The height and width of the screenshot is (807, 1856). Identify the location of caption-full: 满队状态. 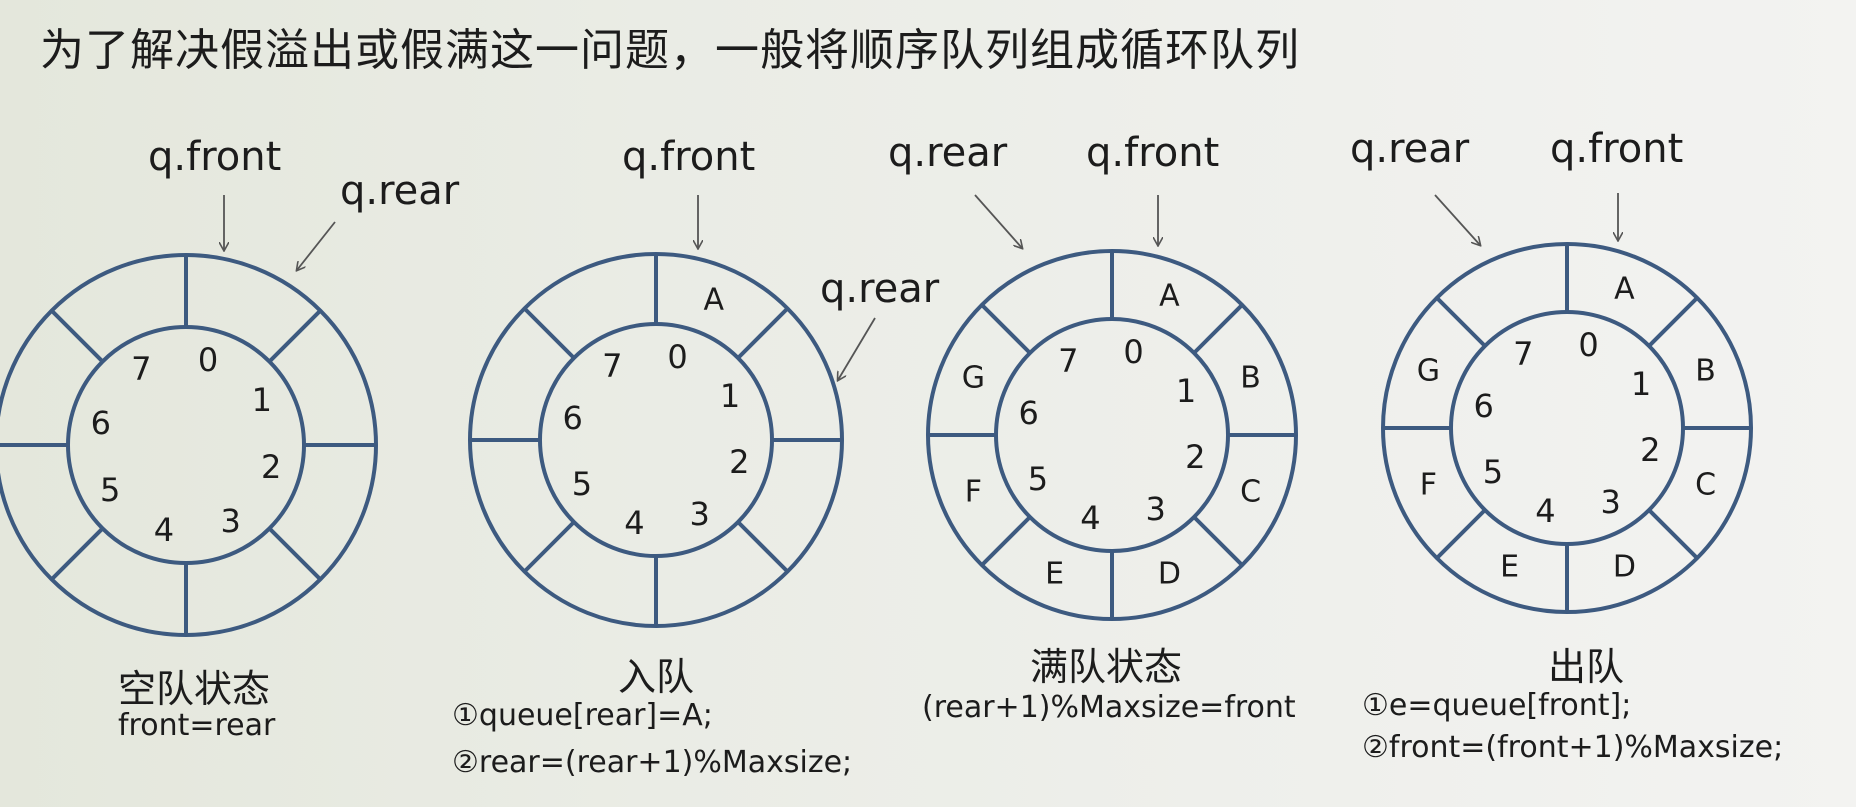
(1106, 667).